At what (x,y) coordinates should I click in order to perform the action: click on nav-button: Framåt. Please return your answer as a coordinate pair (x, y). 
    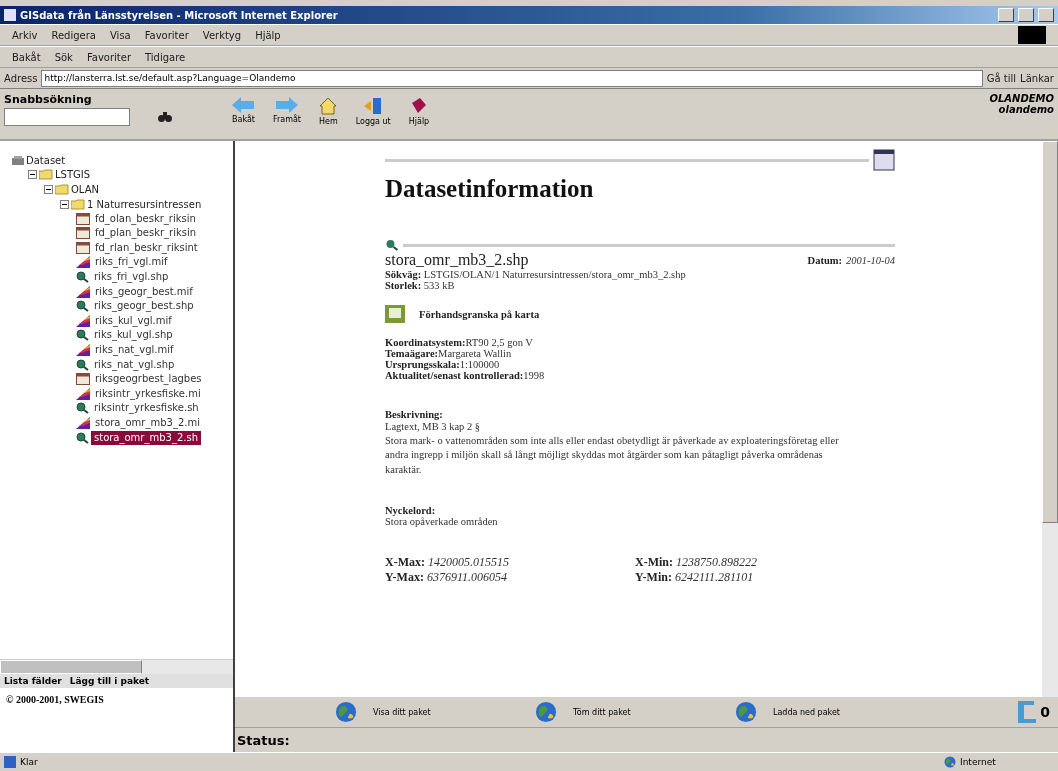
    Looking at the image, I should click on (286, 111).